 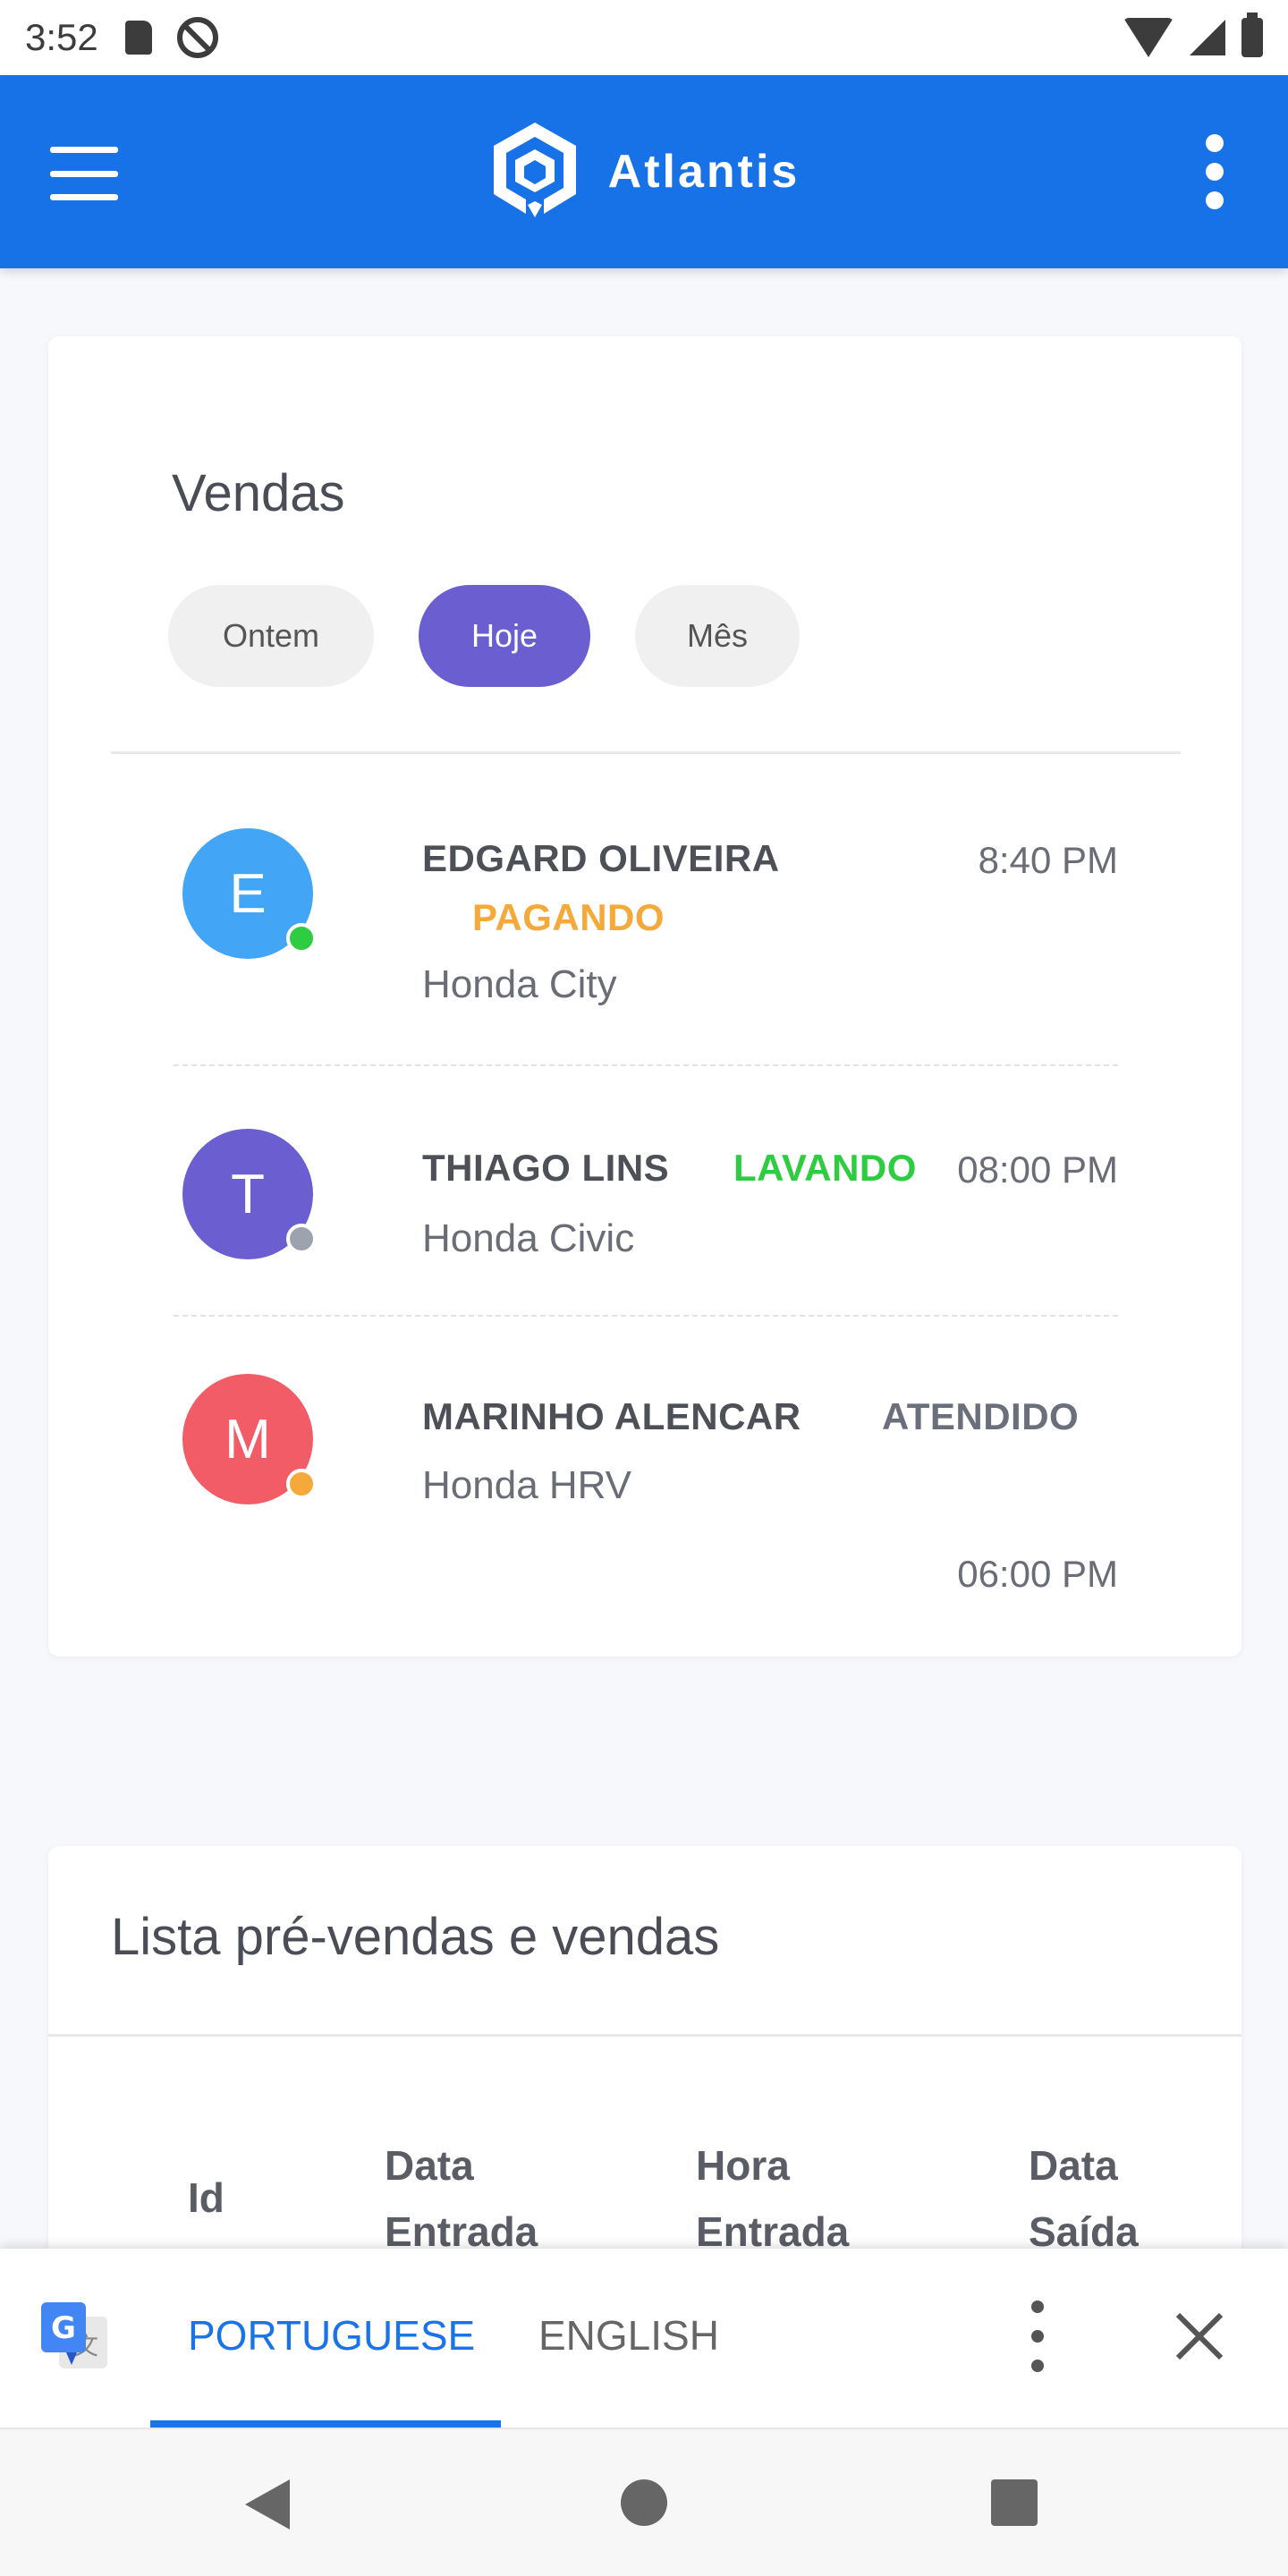 I want to click on status-time: 3:52, so click(x=61, y=37).